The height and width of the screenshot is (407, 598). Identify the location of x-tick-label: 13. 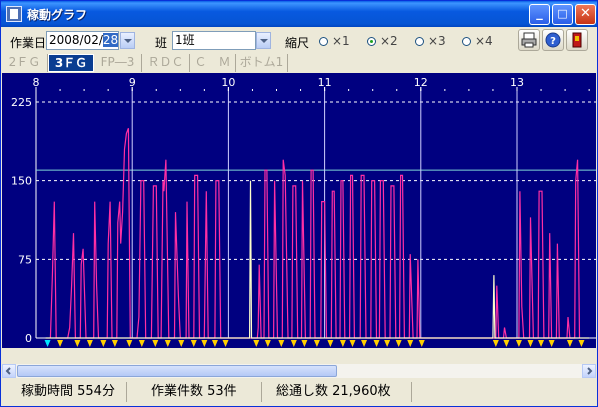
(517, 82).